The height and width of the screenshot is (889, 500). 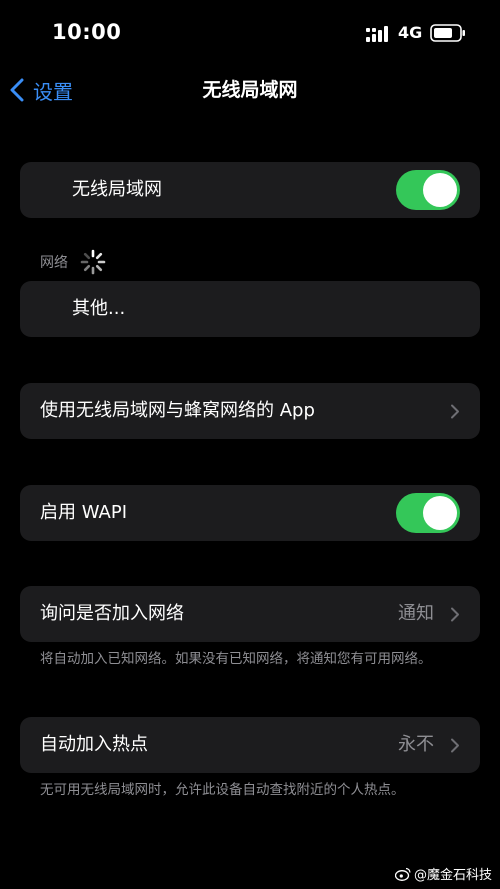 What do you see at coordinates (402, 874) in the screenshot?
I see `weibo-icon` at bounding box center [402, 874].